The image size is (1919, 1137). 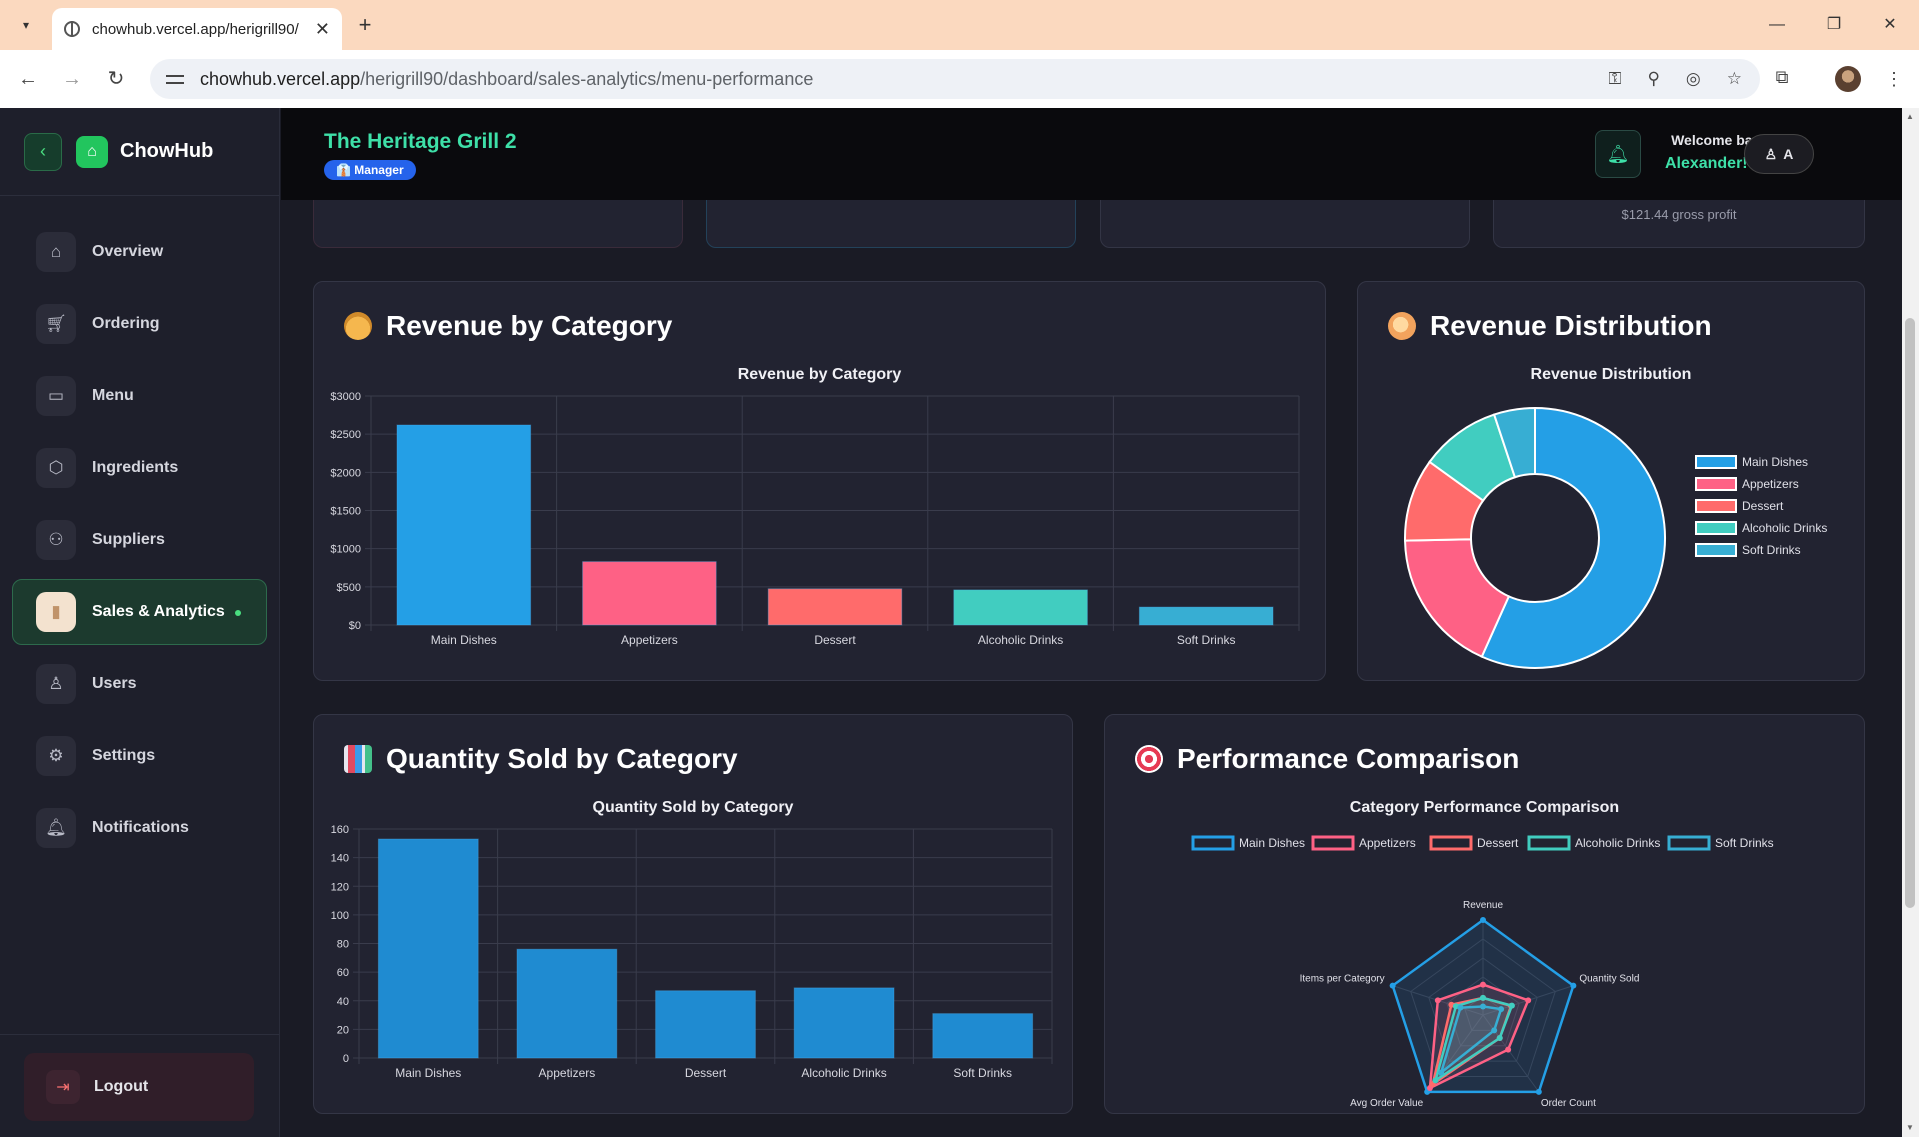 I want to click on sidebar-item-label: Menu, so click(x=113, y=395).